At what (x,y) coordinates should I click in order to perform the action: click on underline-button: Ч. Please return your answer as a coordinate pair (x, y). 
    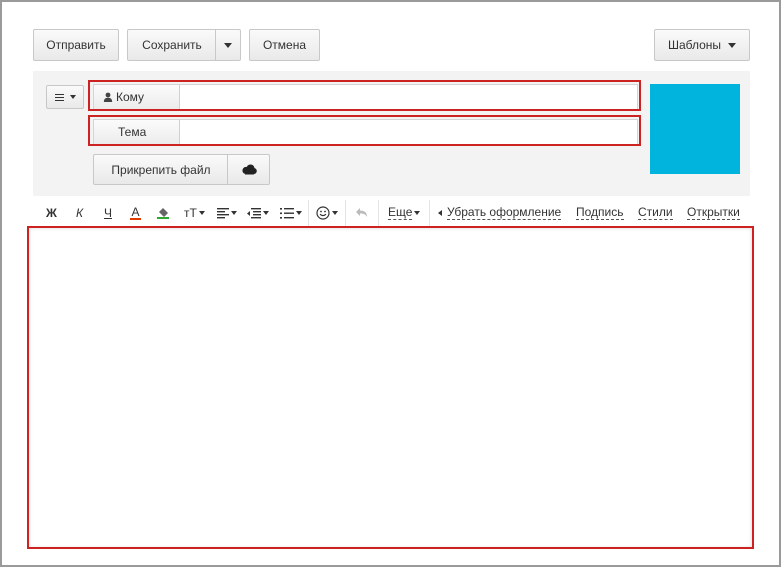
    Looking at the image, I should click on (108, 213).